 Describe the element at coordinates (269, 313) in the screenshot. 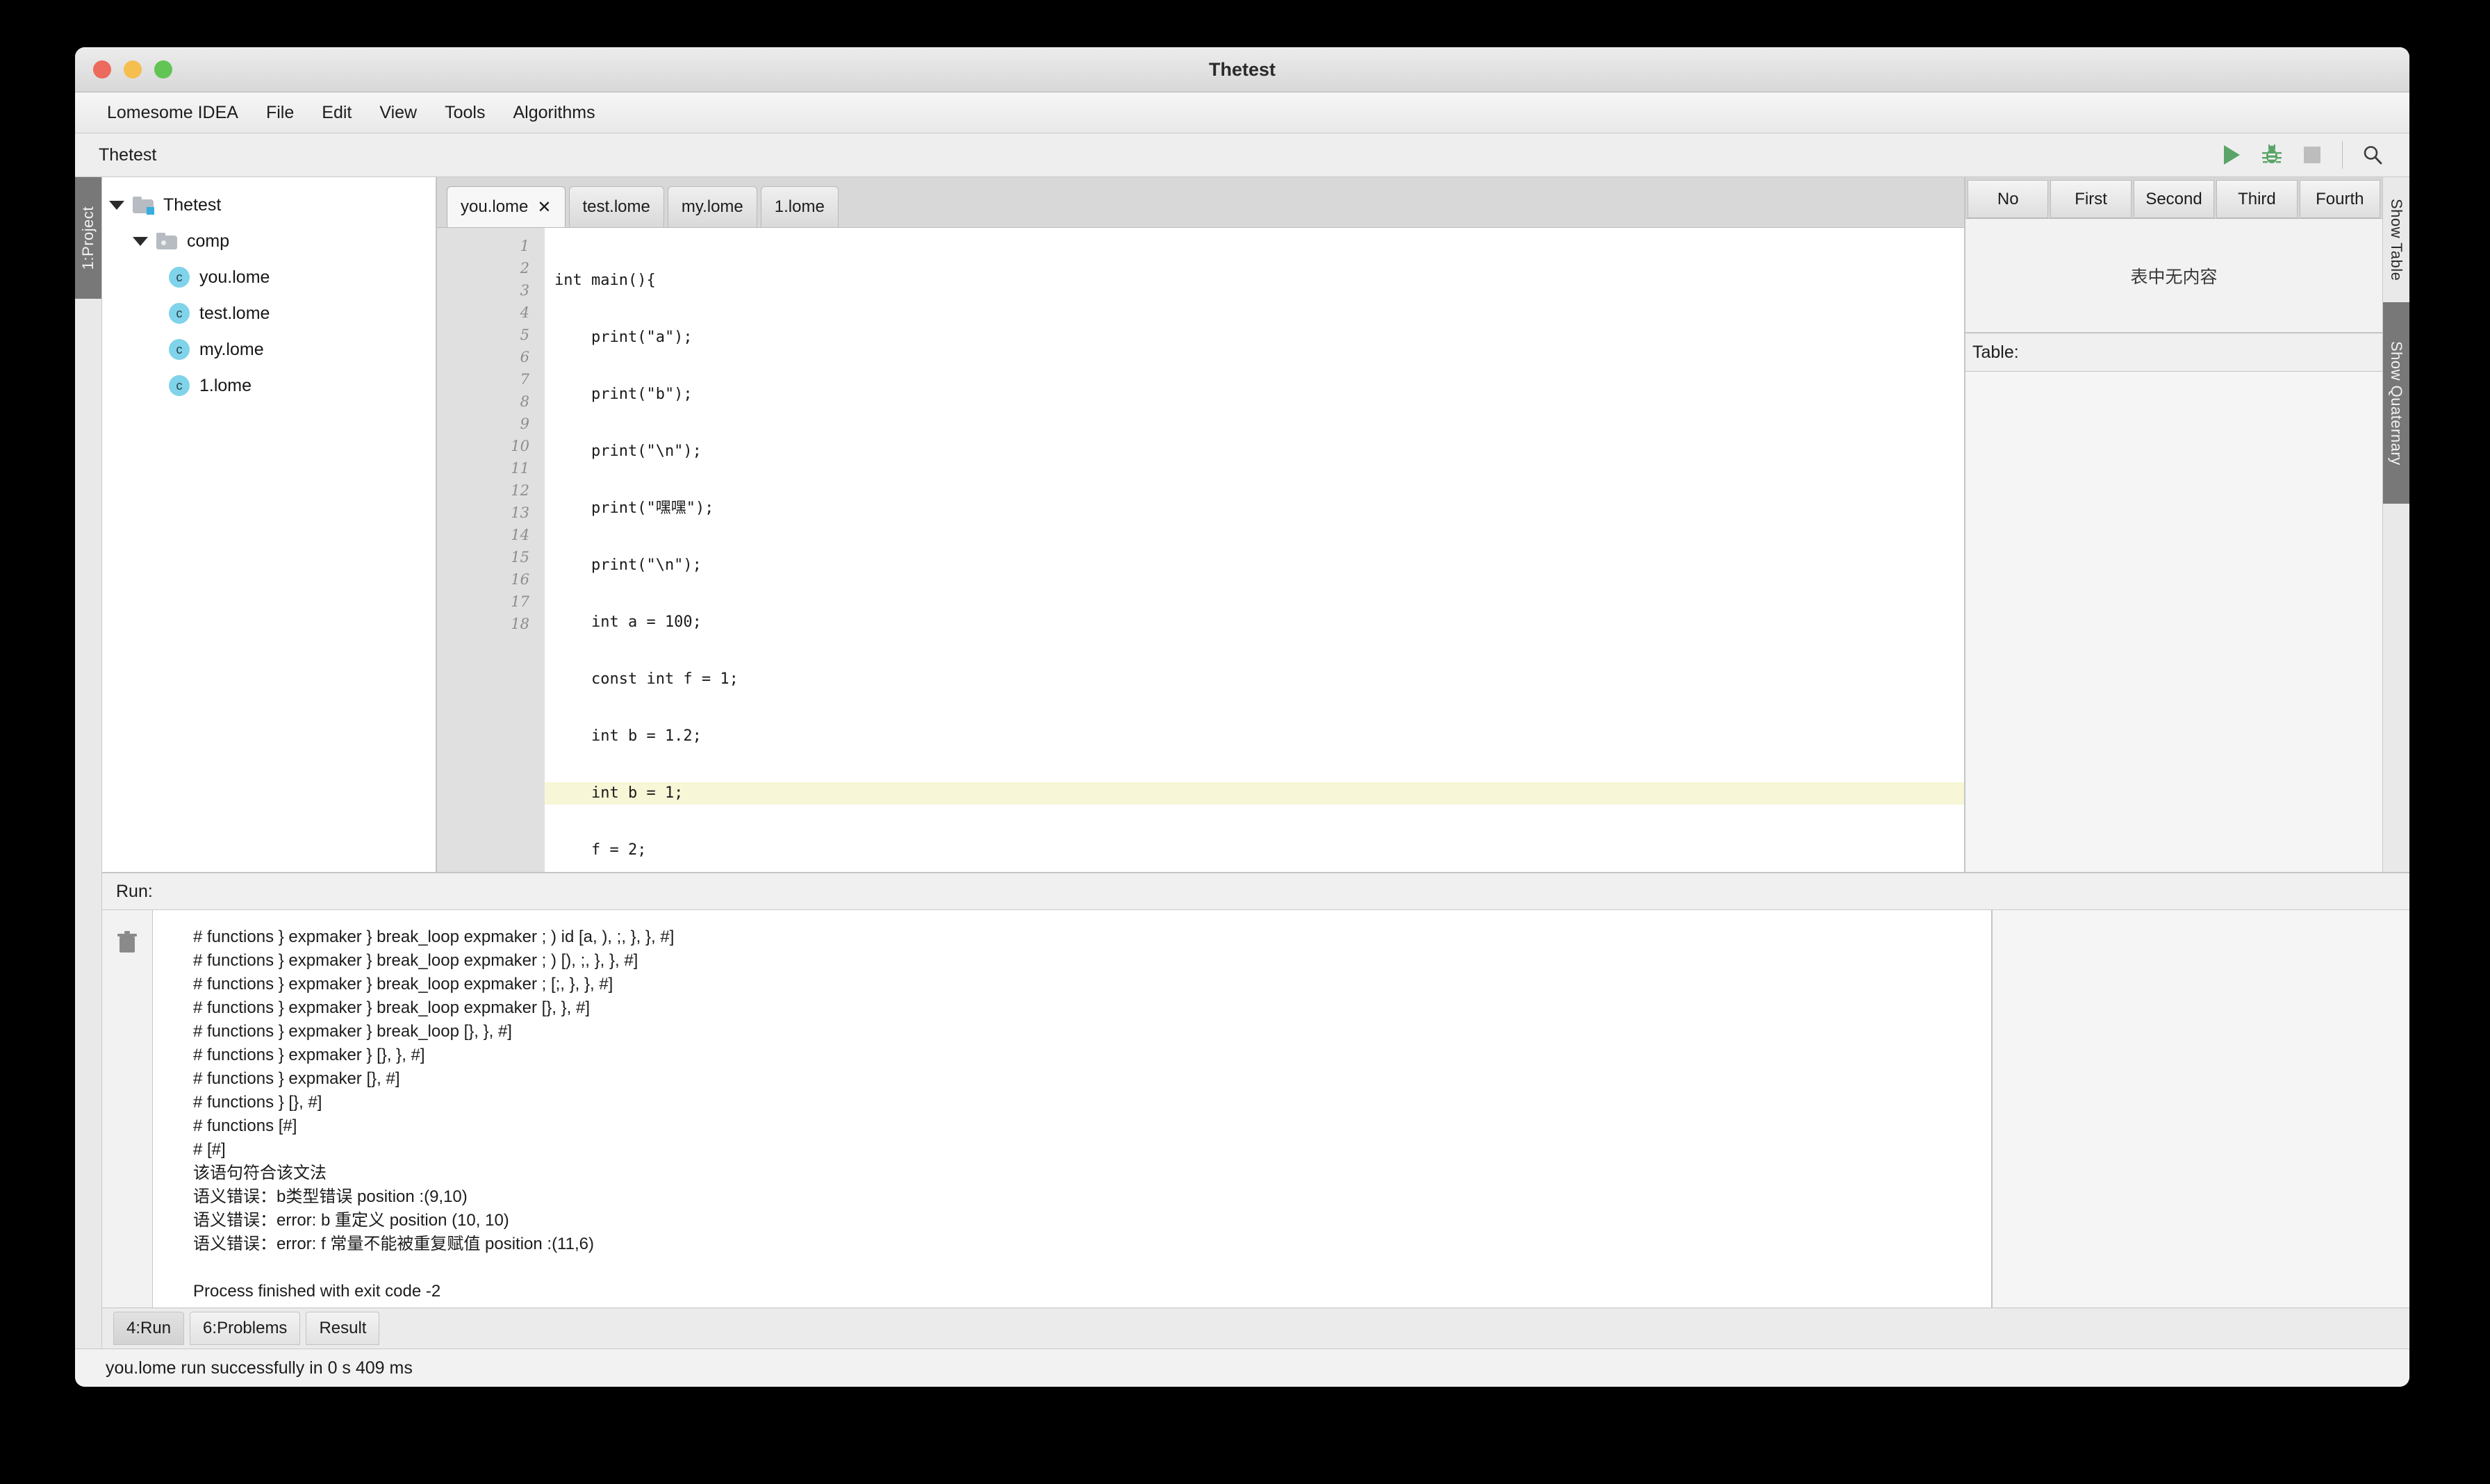

I see `tree-node-test-lome: c test.lome` at that location.